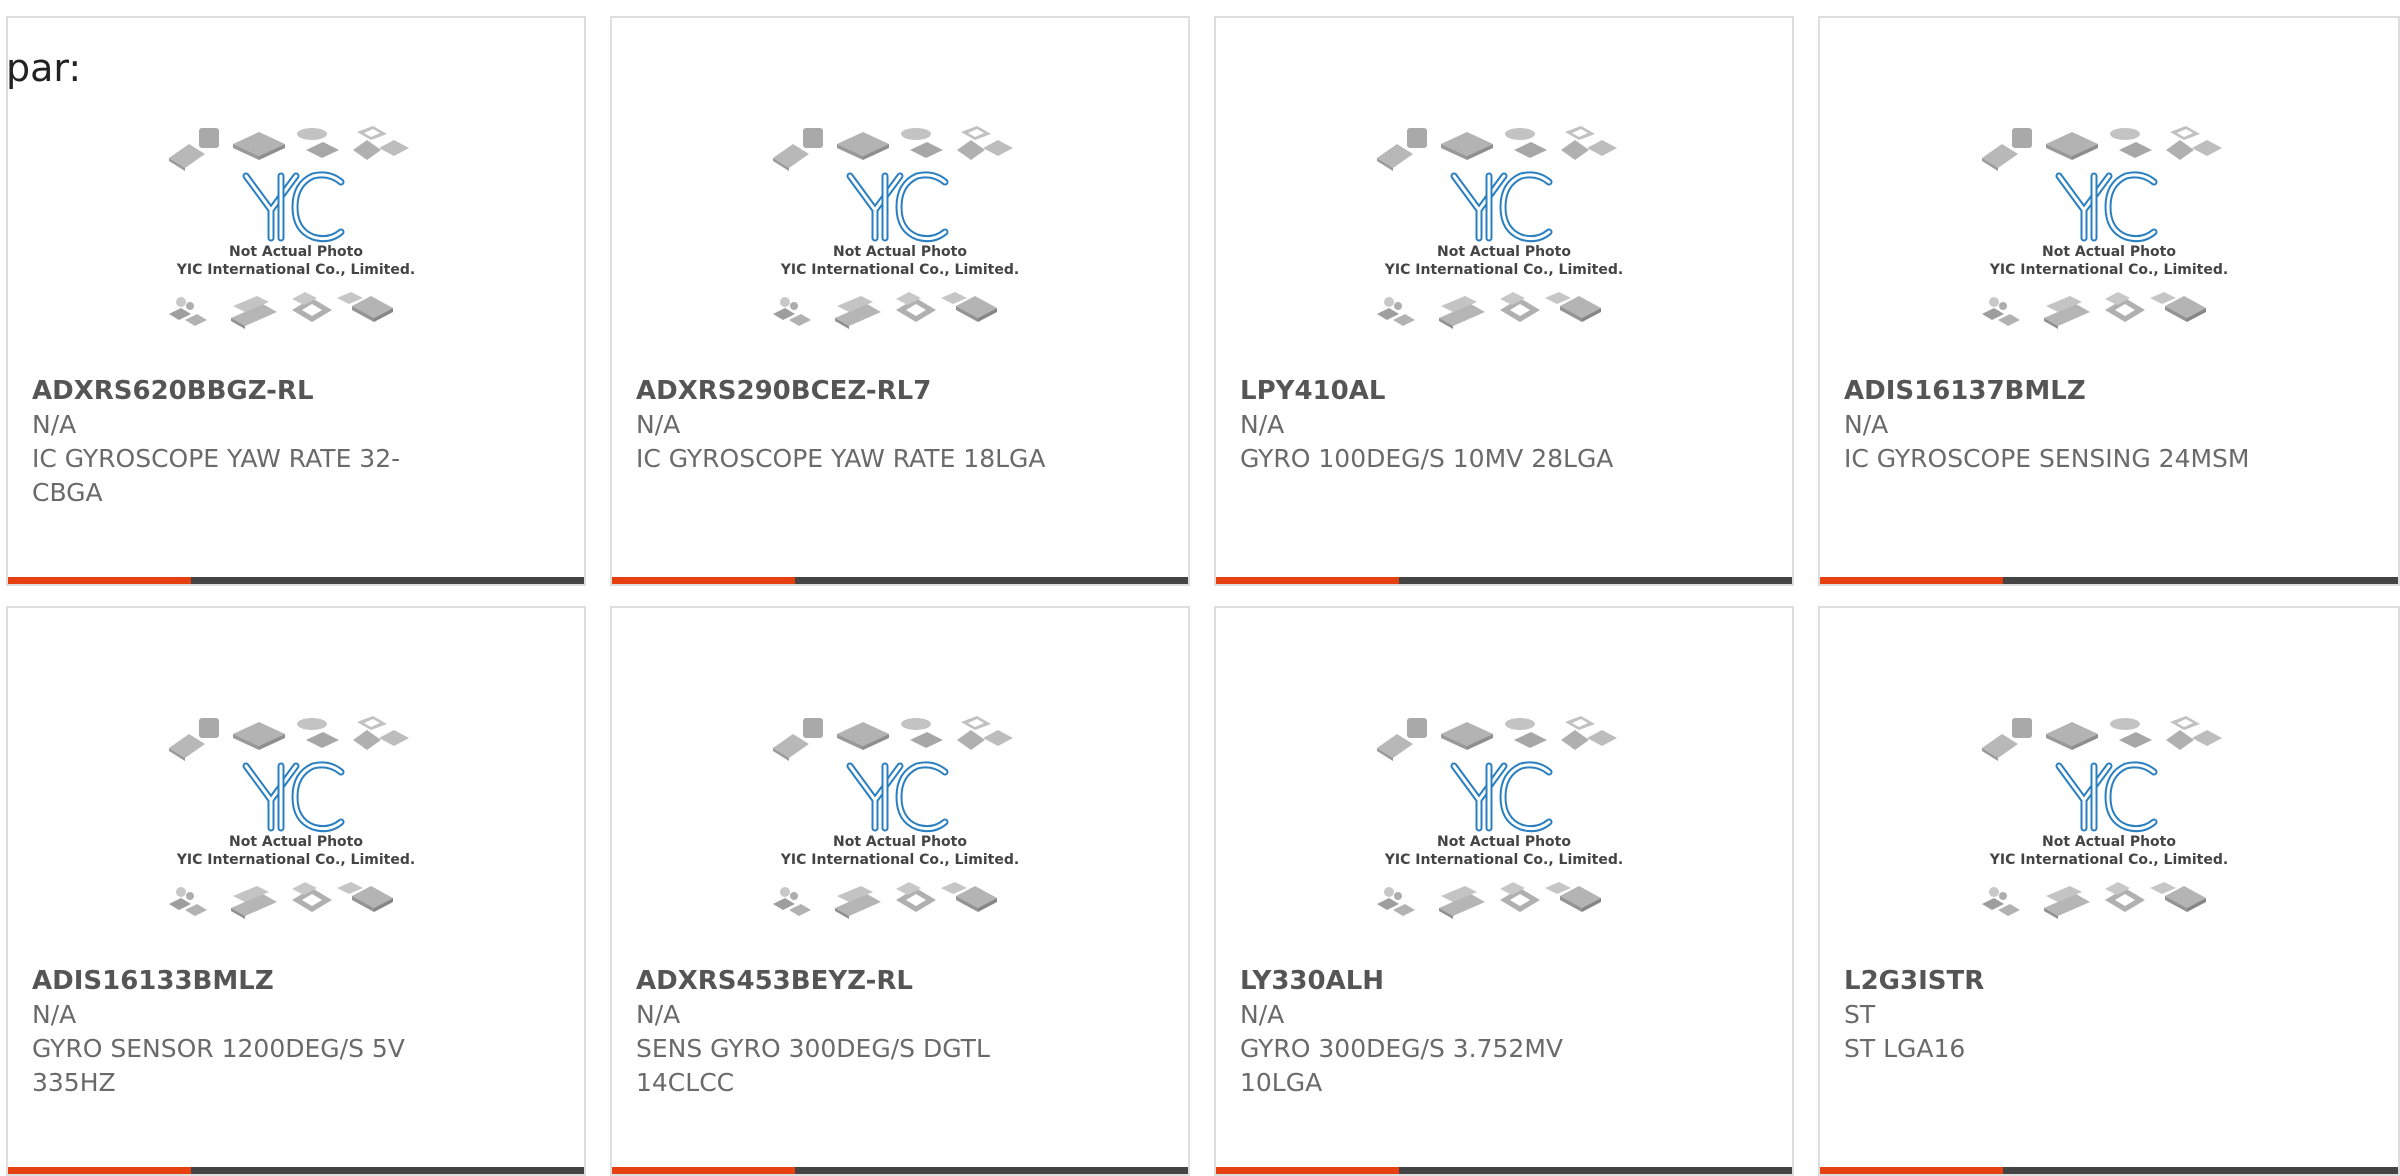 Image resolution: width=2400 pixels, height=1176 pixels. What do you see at coordinates (1445, 981) in the screenshot?
I see `part-number: LY330ALH` at bounding box center [1445, 981].